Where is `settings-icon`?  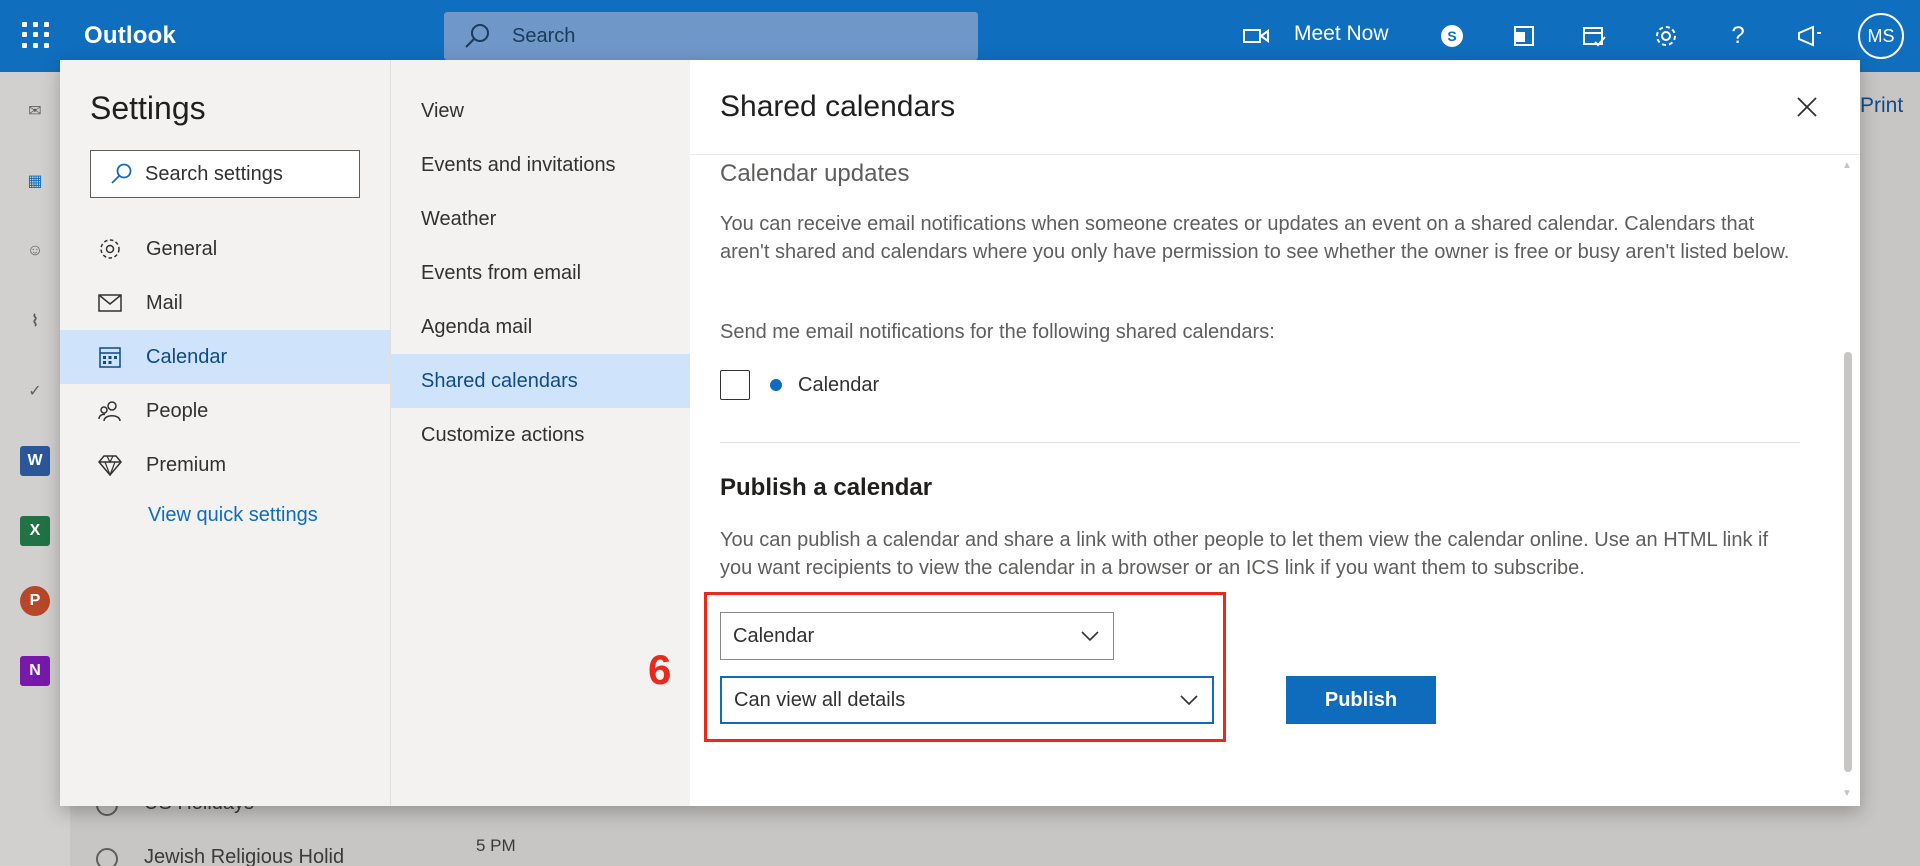
settings-icon is located at coordinates (1666, 36).